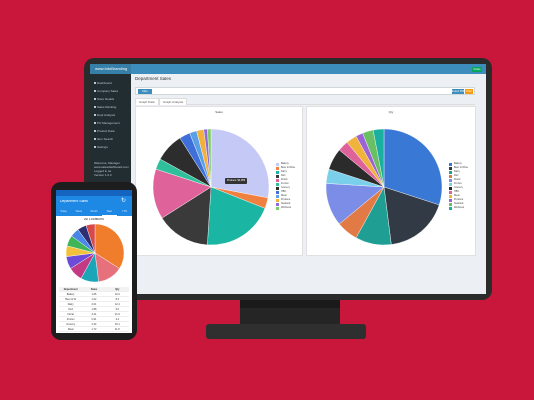 The width and height of the screenshot is (534, 400). I want to click on phone-tab-ytd: YTD, so click(124, 212).